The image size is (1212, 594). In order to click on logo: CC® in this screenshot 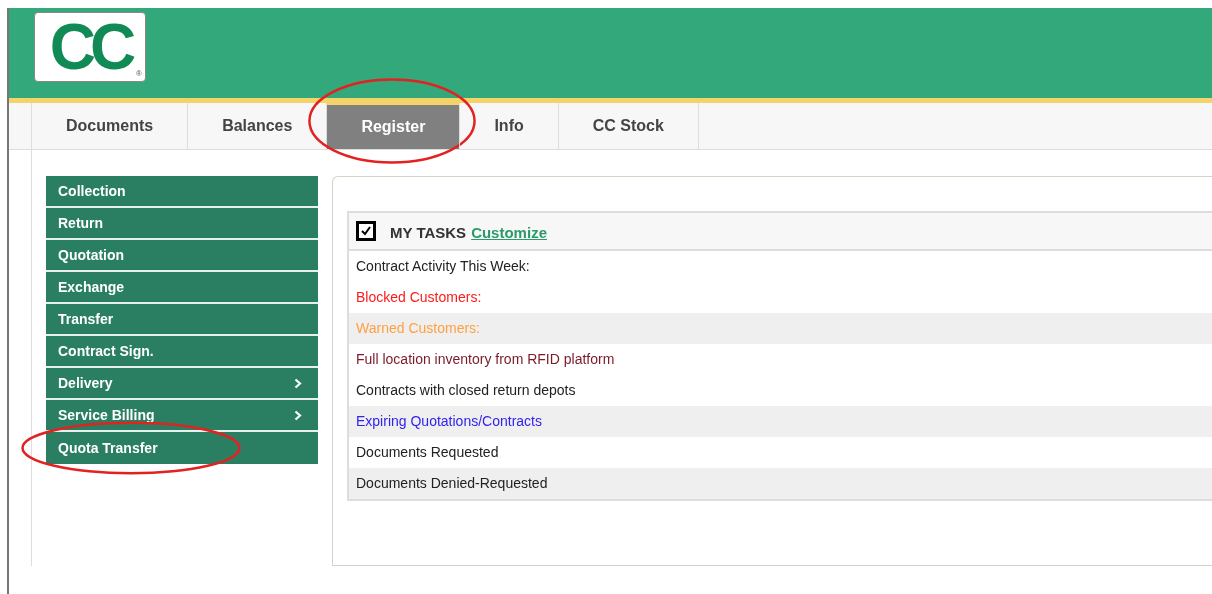, I will do `click(90, 47)`.